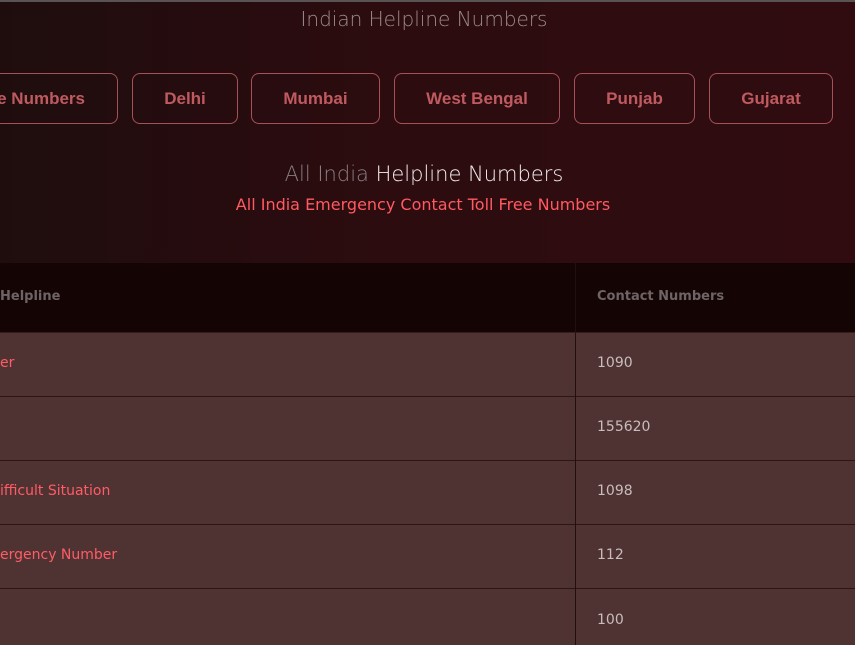  Describe the element at coordinates (469, 174) in the screenshot. I see `section-heading-strong: Helpline Numbers` at that location.